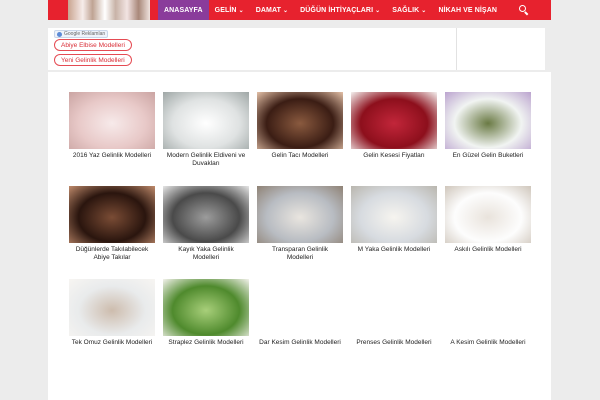  I want to click on gallery-card: Straplez Gelinlik Modelleri, so click(206, 313).